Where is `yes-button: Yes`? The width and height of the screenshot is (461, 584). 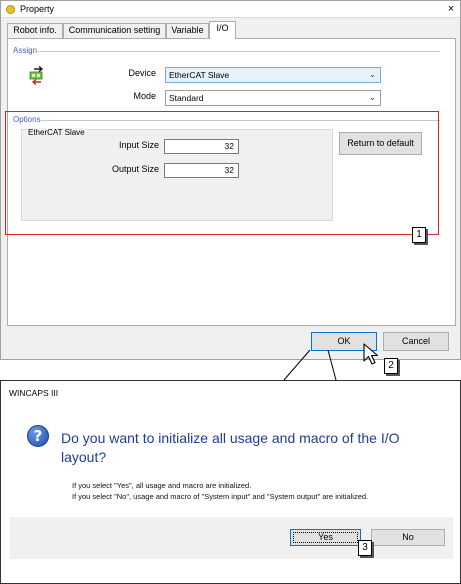 yes-button: Yes is located at coordinates (325, 537).